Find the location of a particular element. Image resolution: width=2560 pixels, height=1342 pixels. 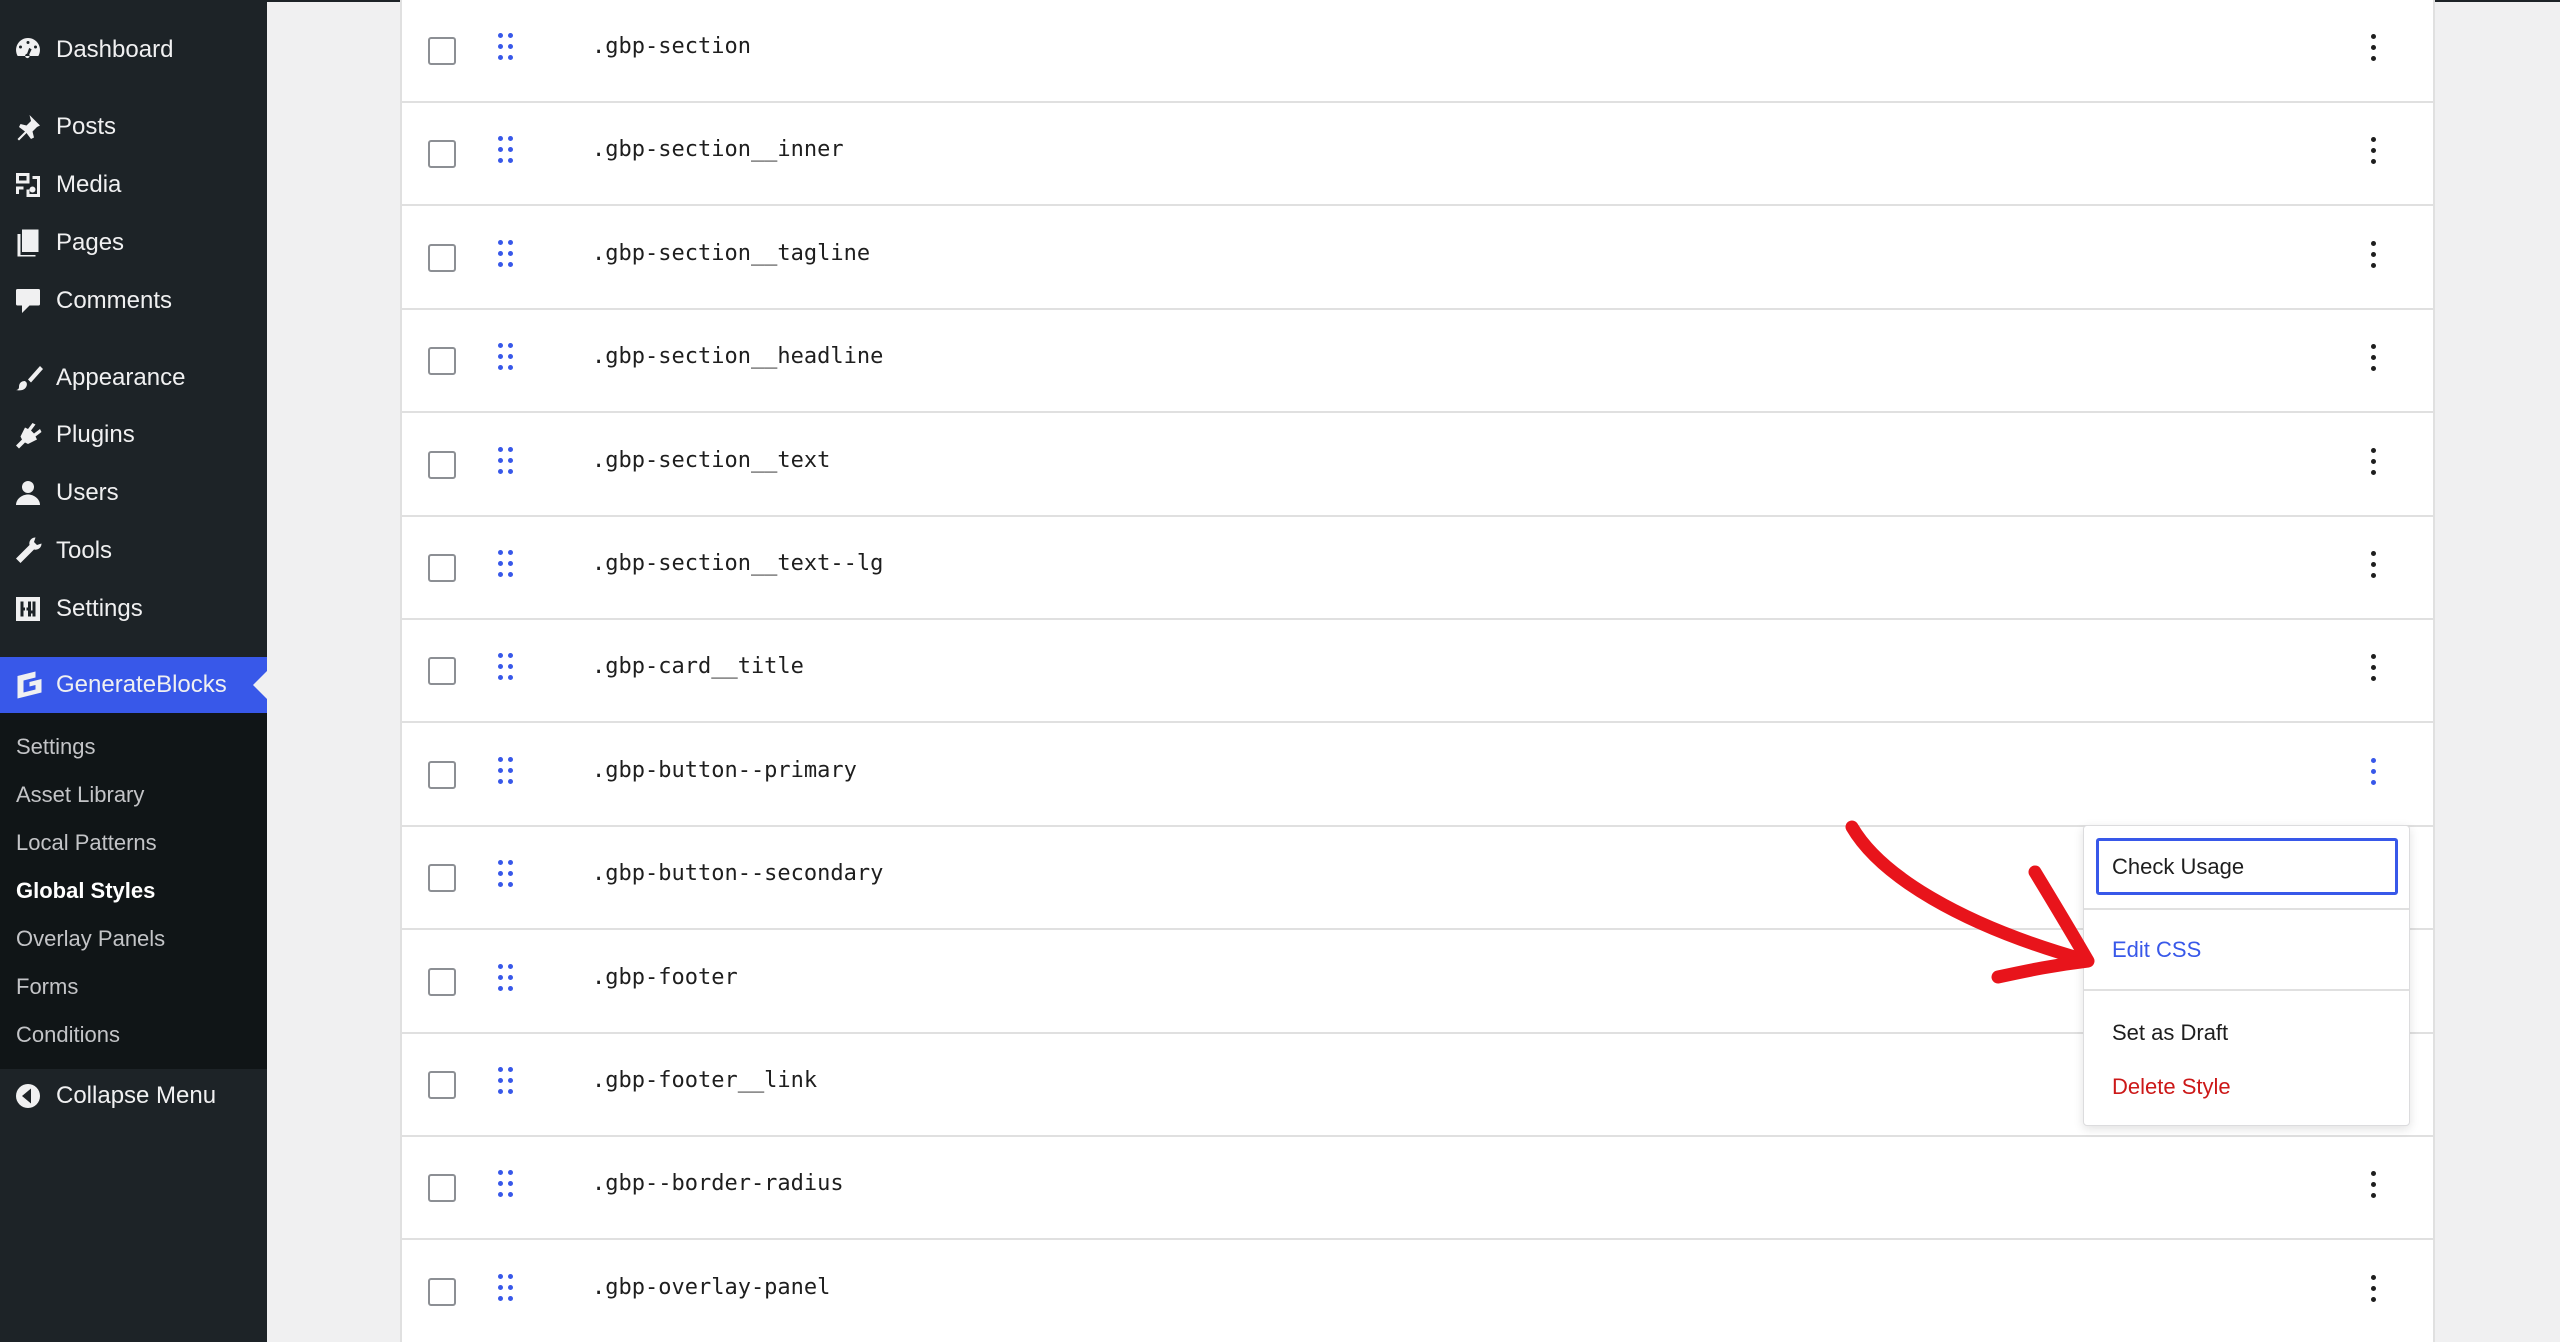

submenu-item-global-styles: Global Styles is located at coordinates (85, 891).